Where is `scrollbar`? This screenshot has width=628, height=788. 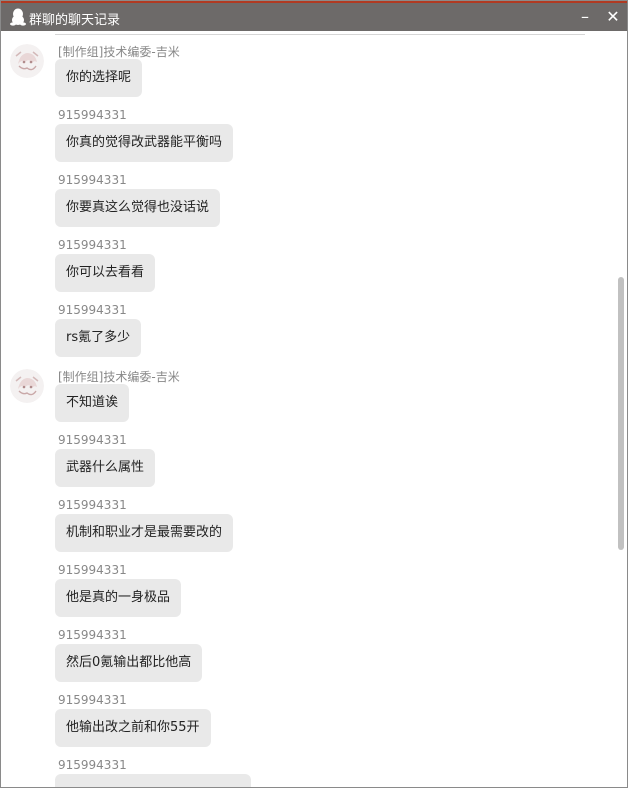 scrollbar is located at coordinates (621, 409).